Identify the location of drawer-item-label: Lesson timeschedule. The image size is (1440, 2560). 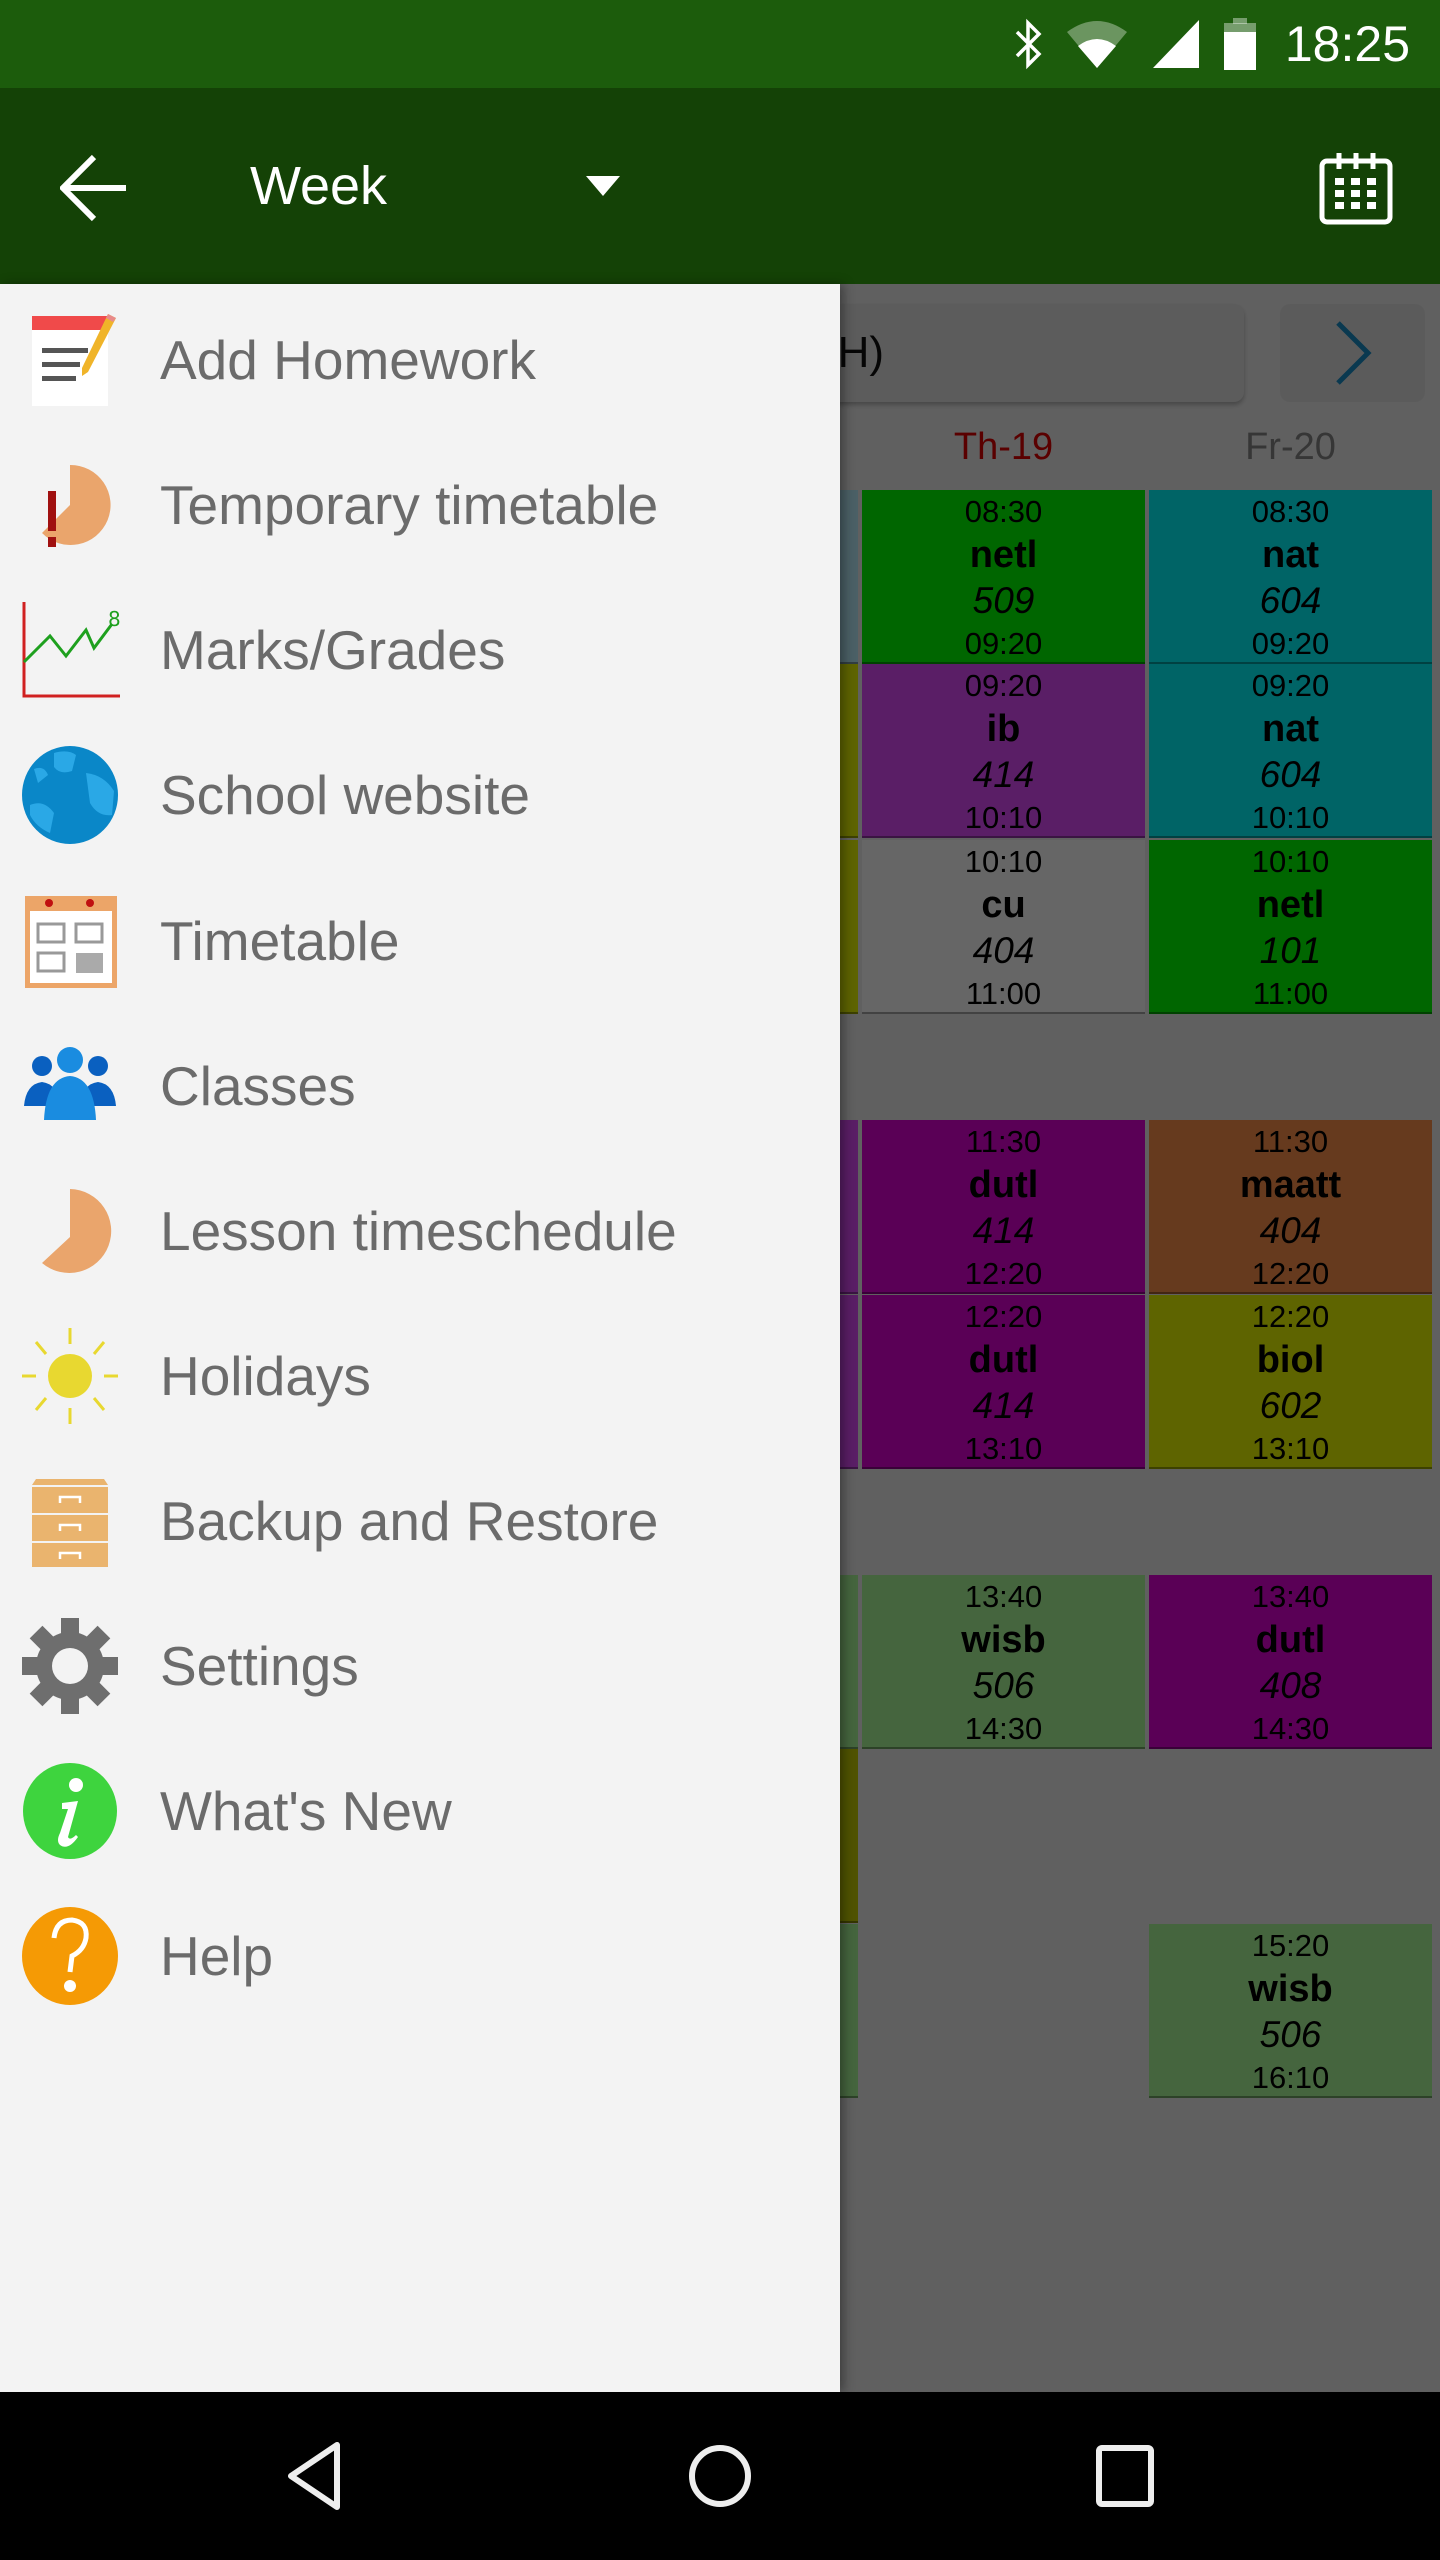
(418, 1230).